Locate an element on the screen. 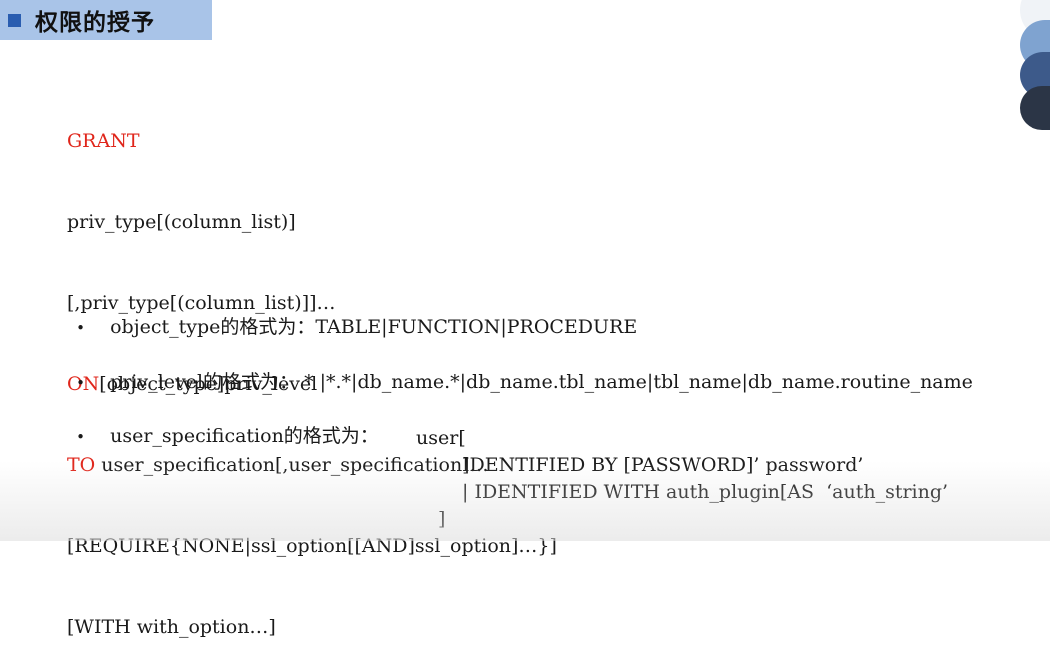 The height and width of the screenshot is (668, 1050). bullet-user-spec: • user_specification的格式为： is located at coordinates (221, 423).